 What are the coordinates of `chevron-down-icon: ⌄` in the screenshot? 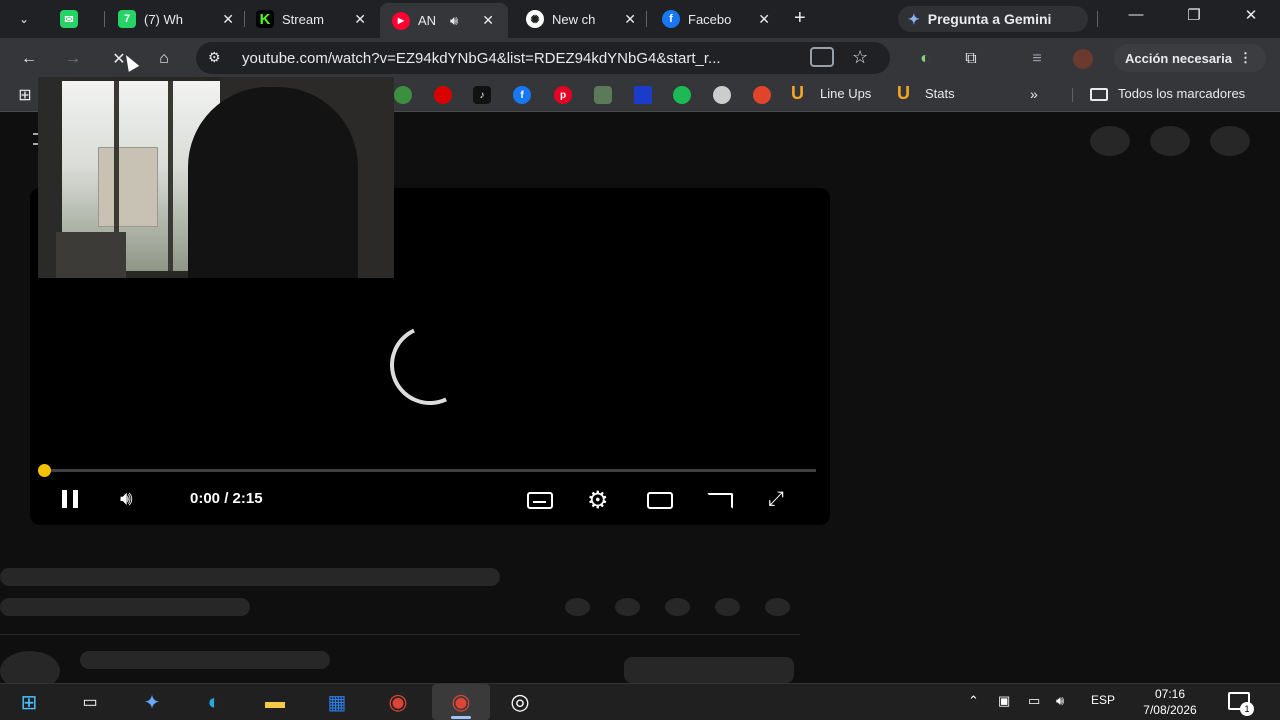 It's located at (24, 19).